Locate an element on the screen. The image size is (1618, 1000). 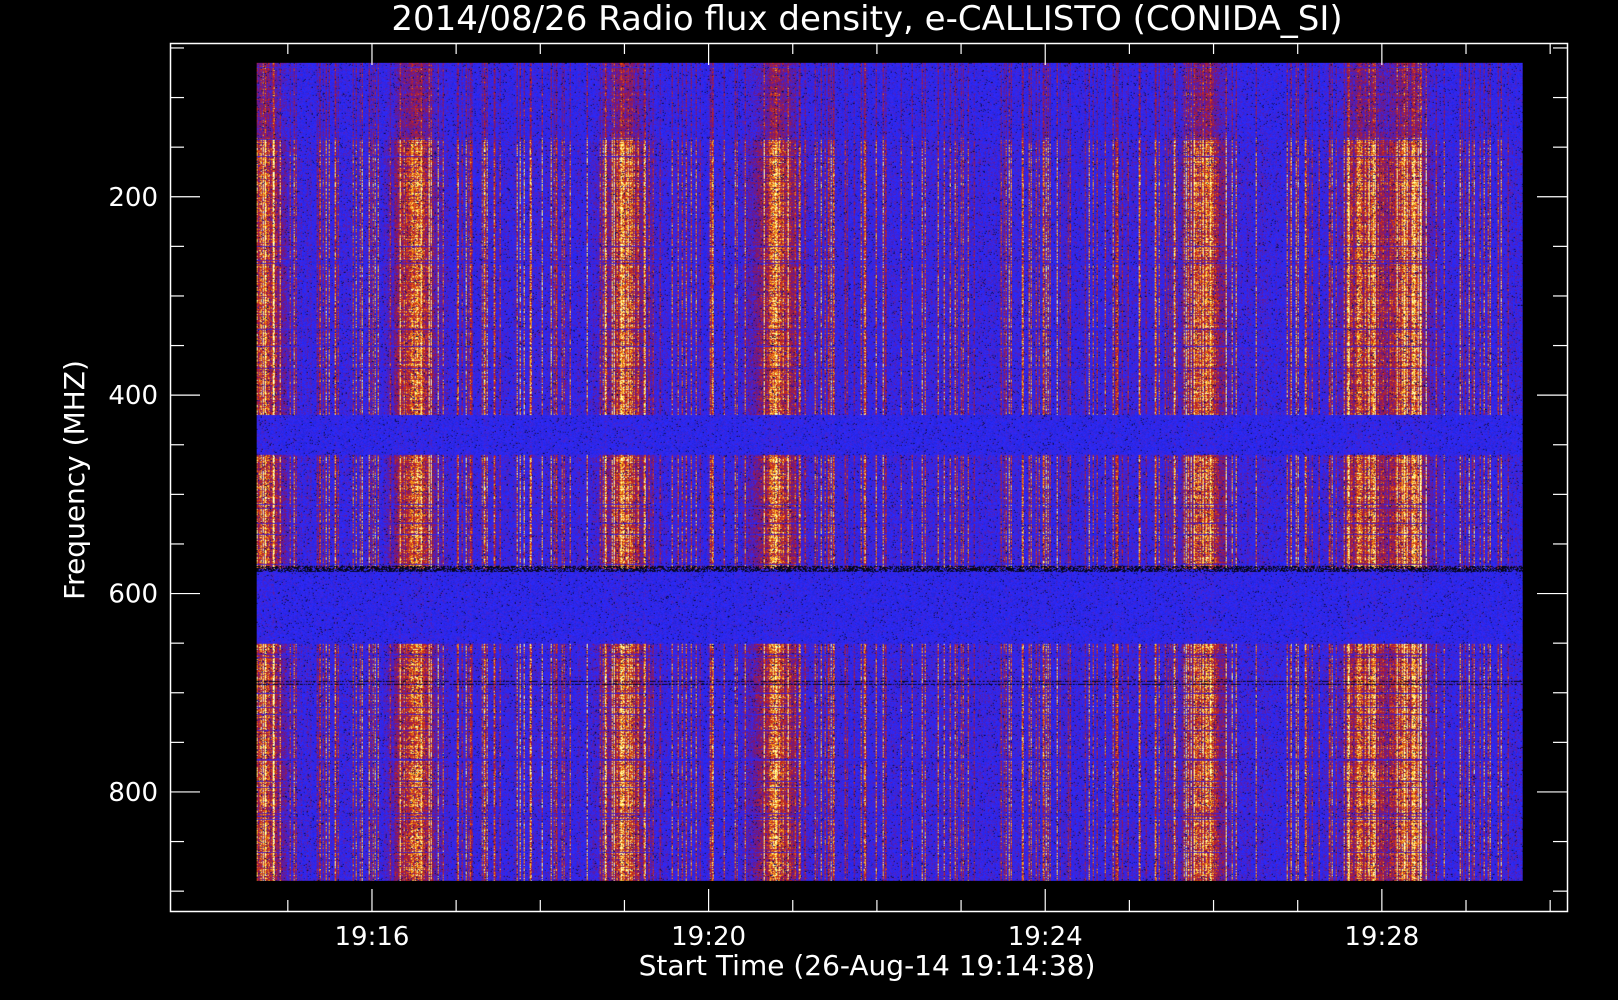
y-tick-label: 400 is located at coordinates (133, 396).